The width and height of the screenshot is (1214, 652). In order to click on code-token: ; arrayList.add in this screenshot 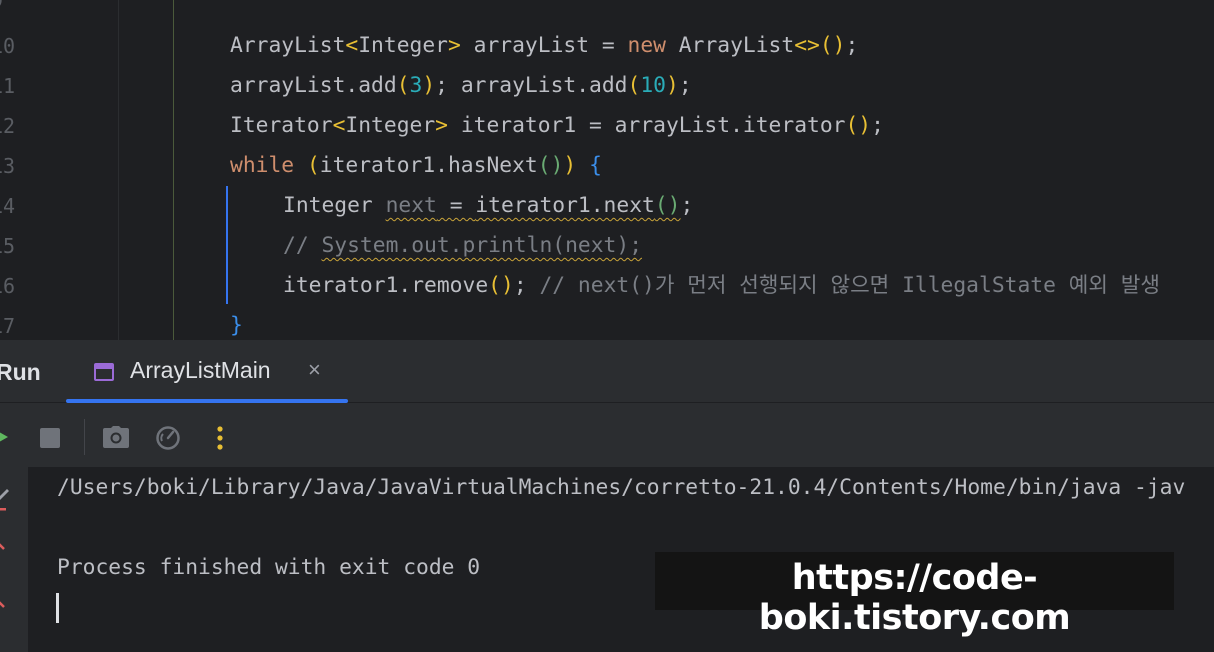, I will do `click(531, 85)`.